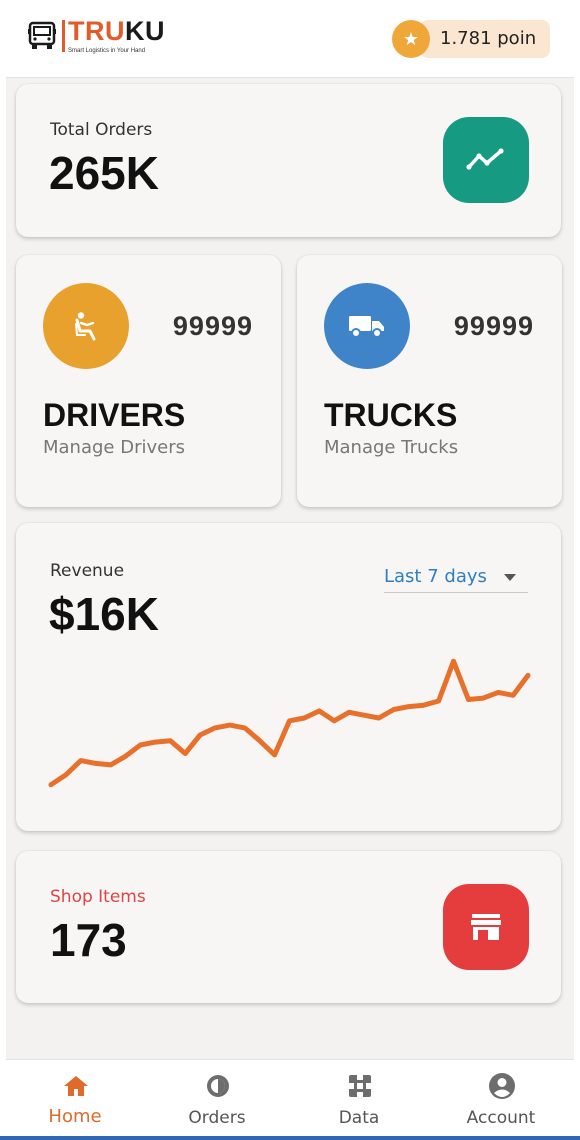  Describe the element at coordinates (104, 173) in the screenshot. I see `total-orders-value: 265K` at that location.